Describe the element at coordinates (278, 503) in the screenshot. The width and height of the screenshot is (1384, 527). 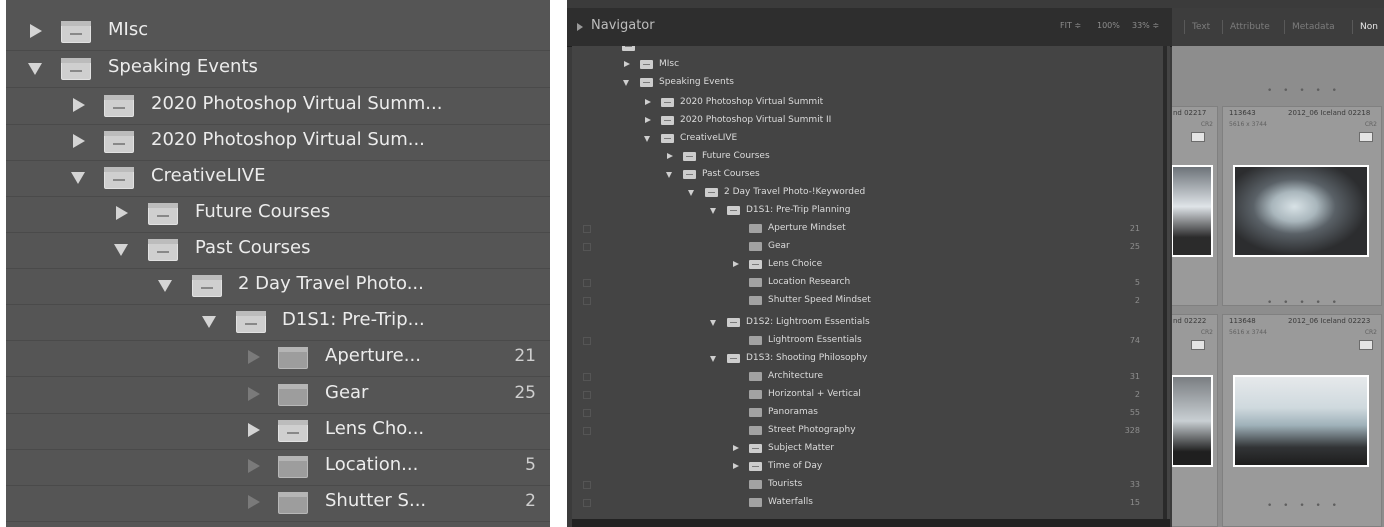
I see `collection-row-shutter: Shutter S... 2` at that location.